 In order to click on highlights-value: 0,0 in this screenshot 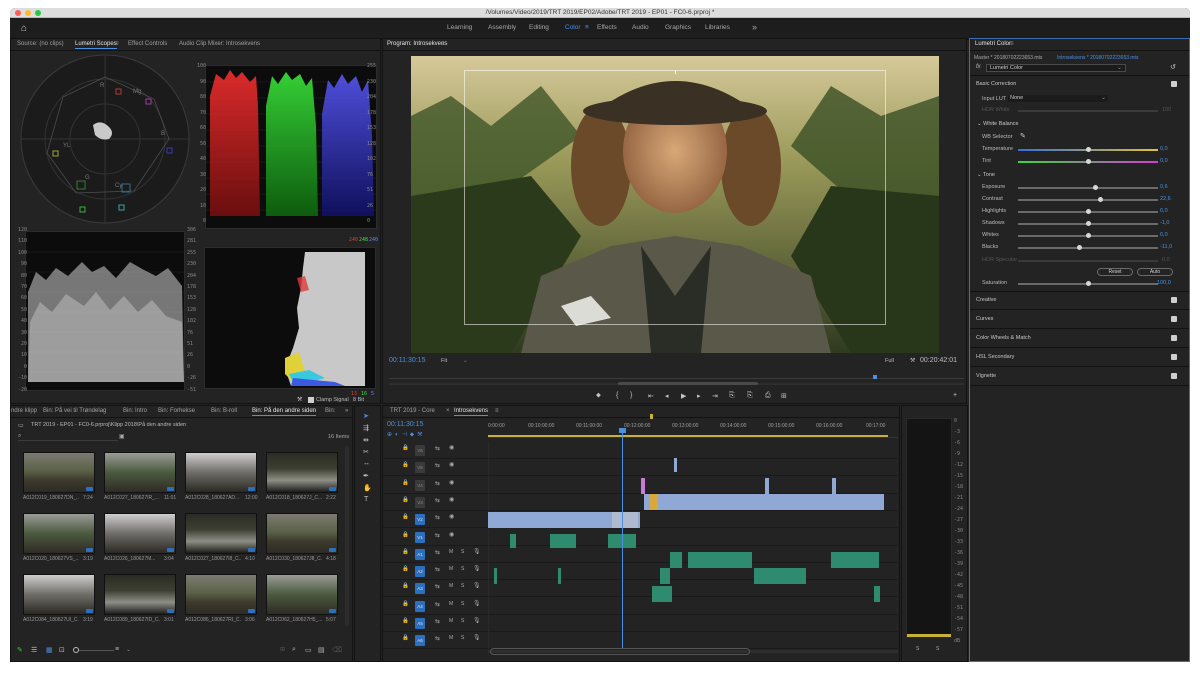, I will do `click(1164, 211)`.